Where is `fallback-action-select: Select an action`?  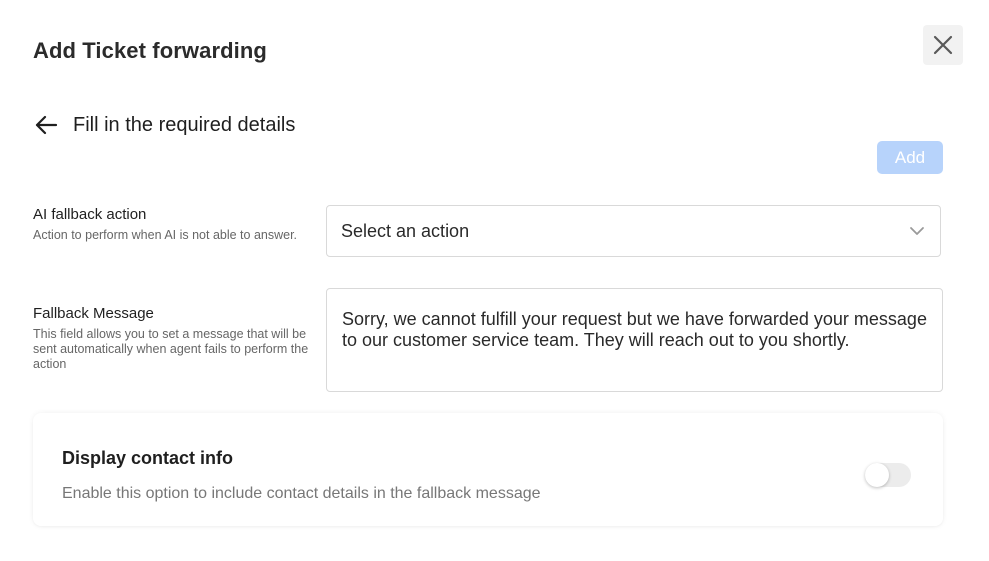
fallback-action-select: Select an action is located at coordinates (633, 231).